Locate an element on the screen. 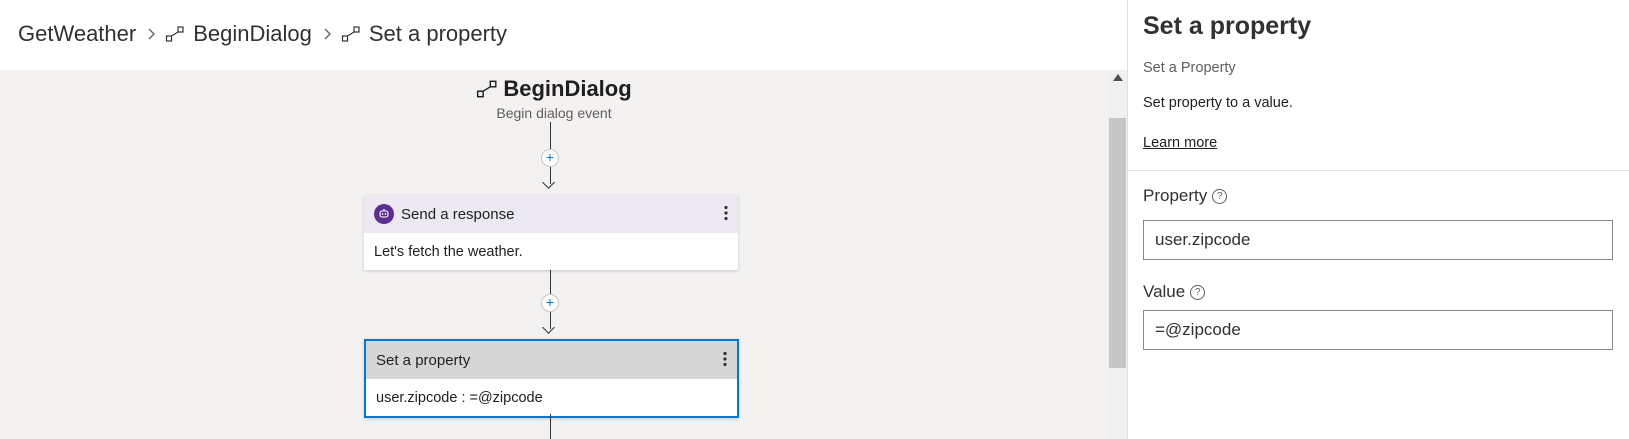  breadcrumb-item-begindialog: BeginDialog is located at coordinates (238, 34).